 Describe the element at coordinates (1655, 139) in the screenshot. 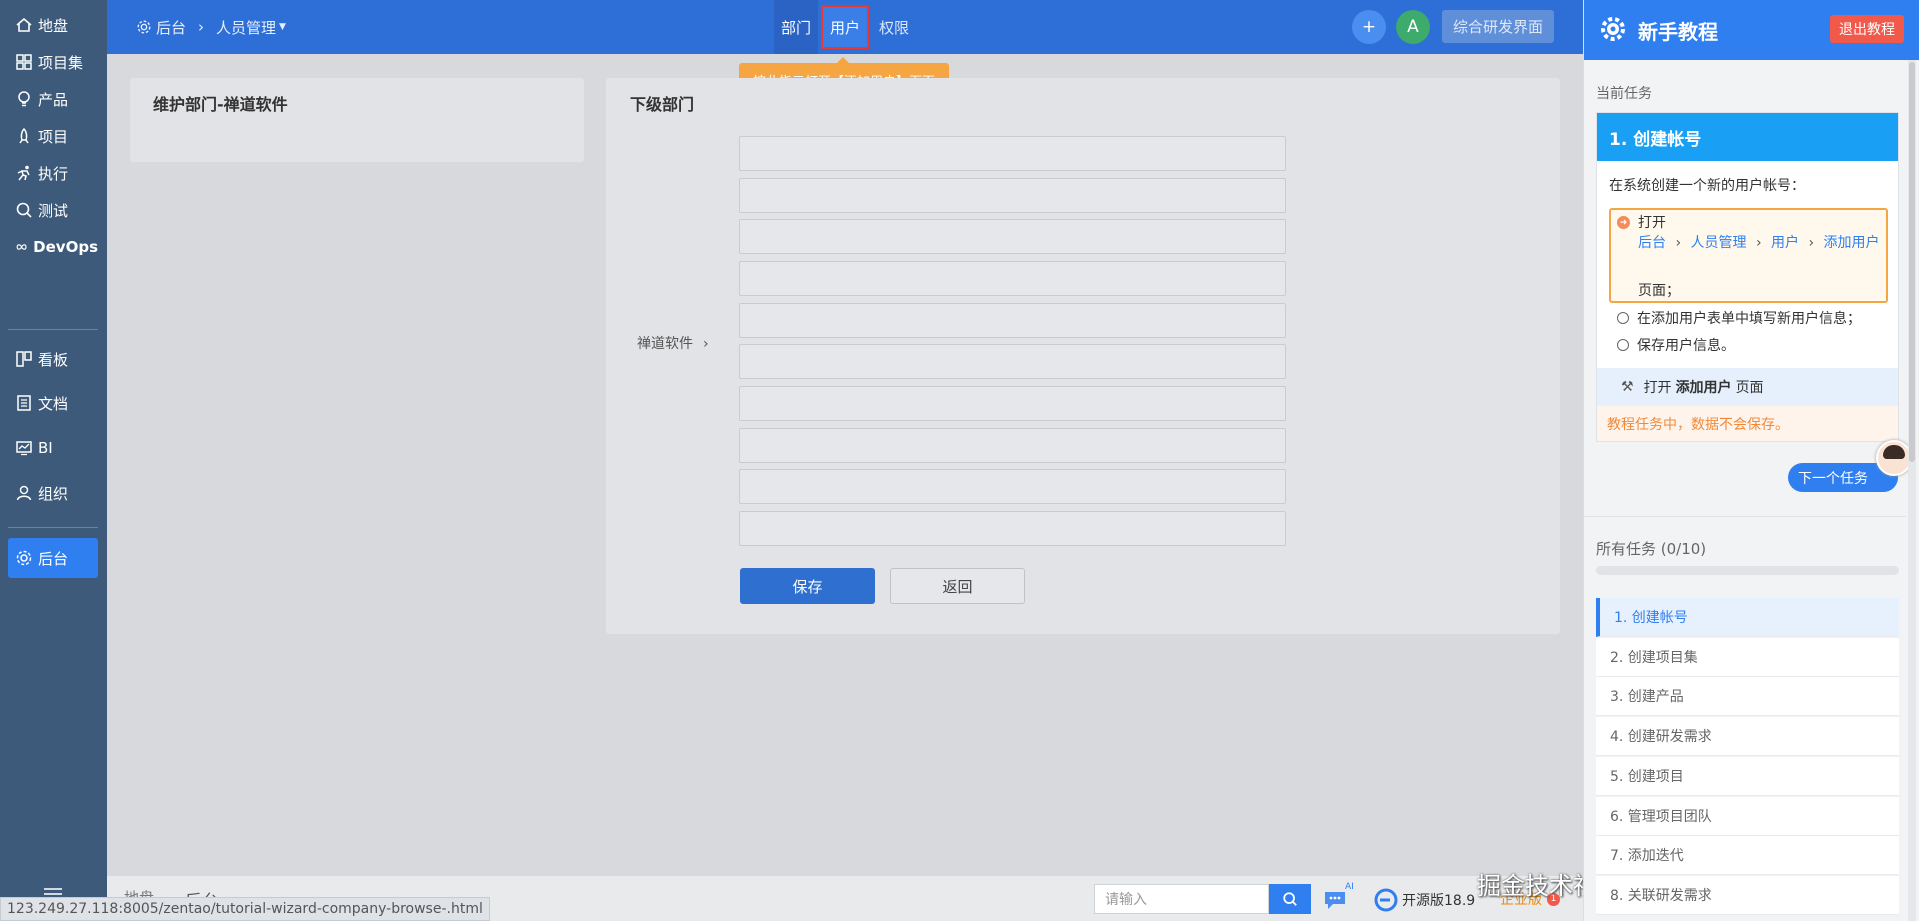

I see `task-title-text: 1. 创建帐号` at that location.